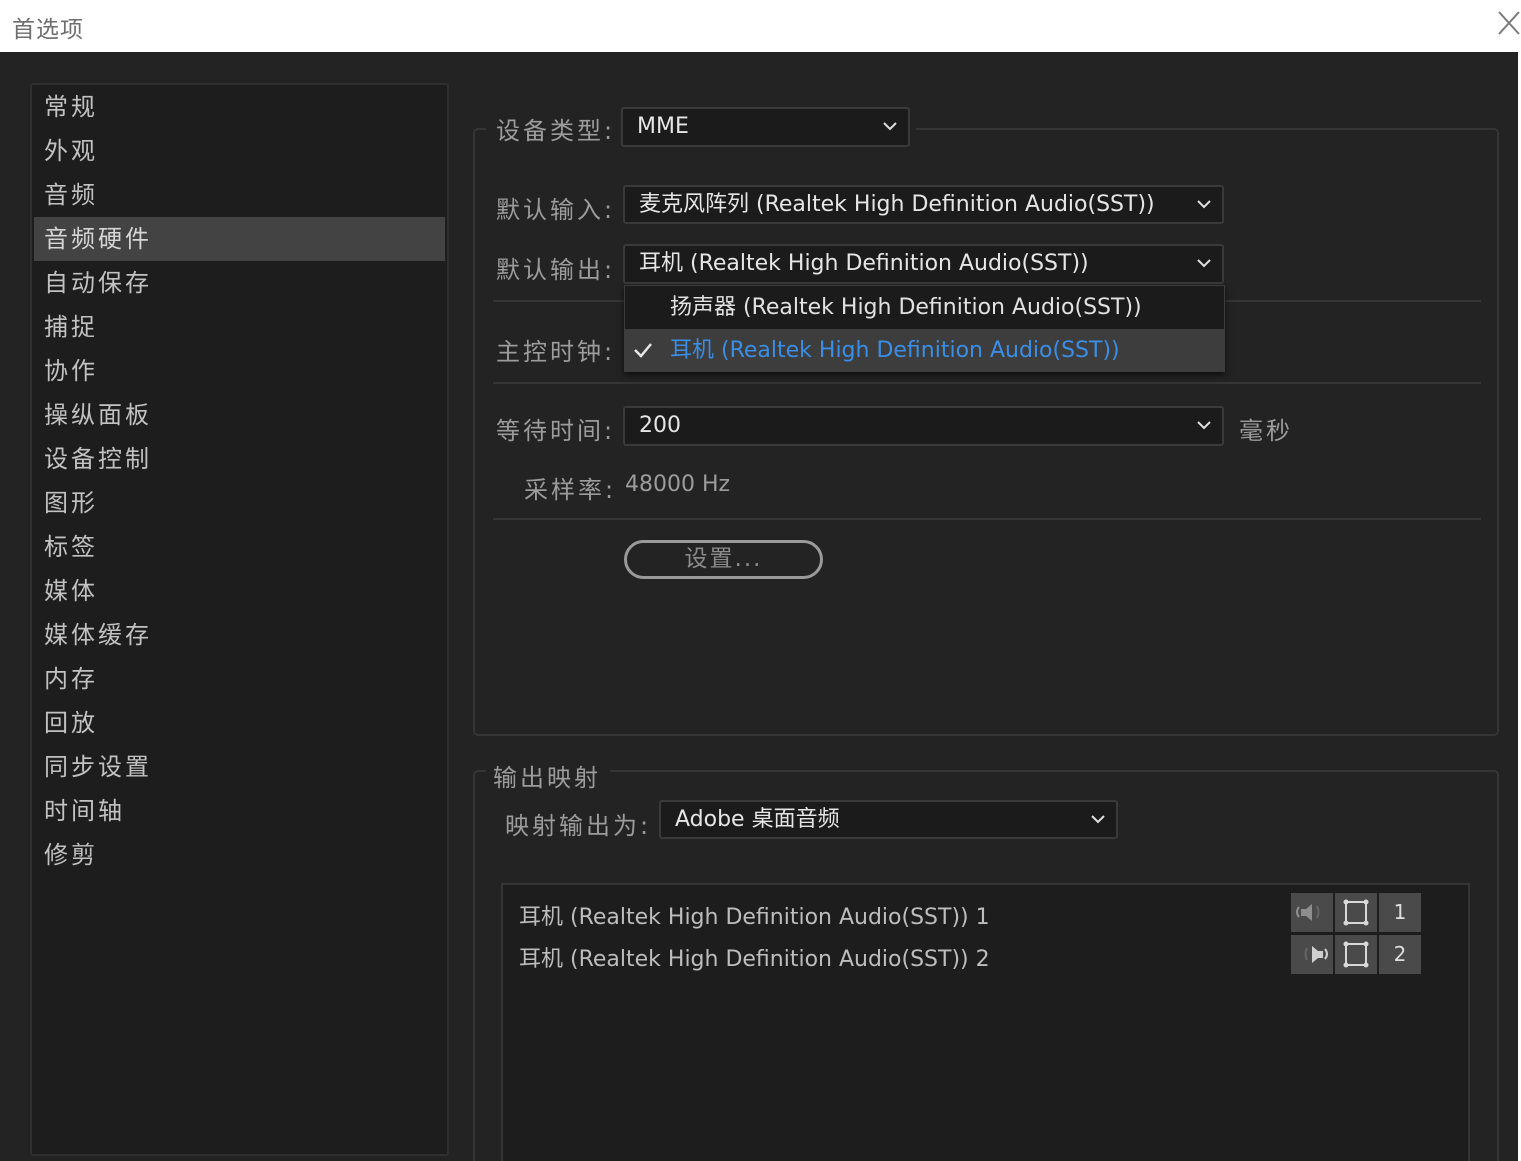  I want to click on channel-number-badge: 2, so click(1400, 954).